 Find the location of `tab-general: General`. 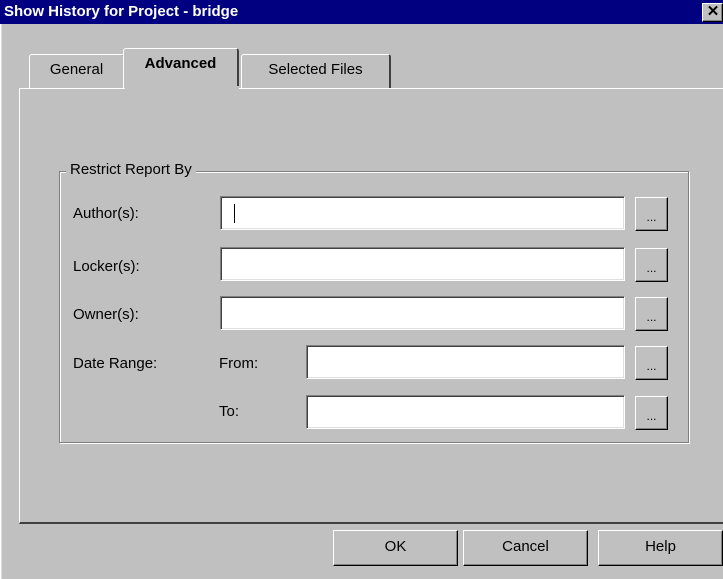

tab-general: General is located at coordinates (77, 71).